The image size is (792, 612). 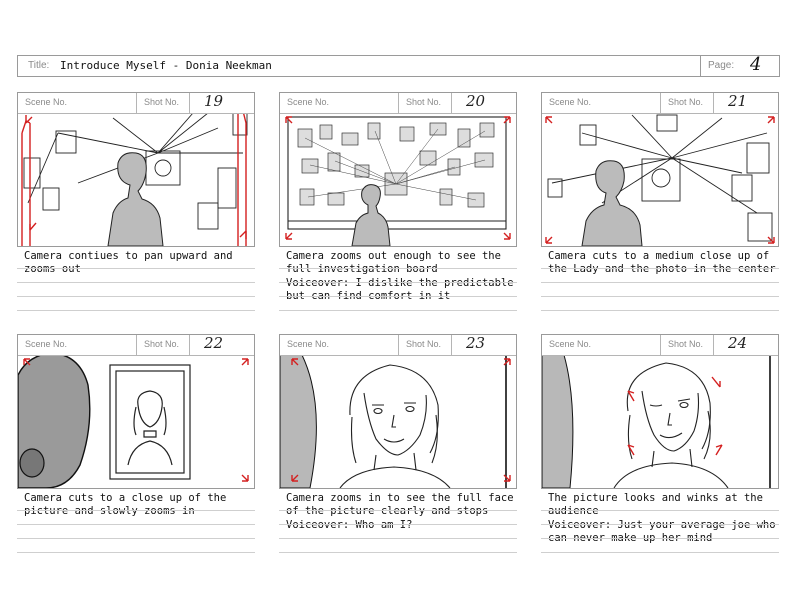 I want to click on panel-frame: Scene No. Shot No. 23, so click(x=398, y=411).